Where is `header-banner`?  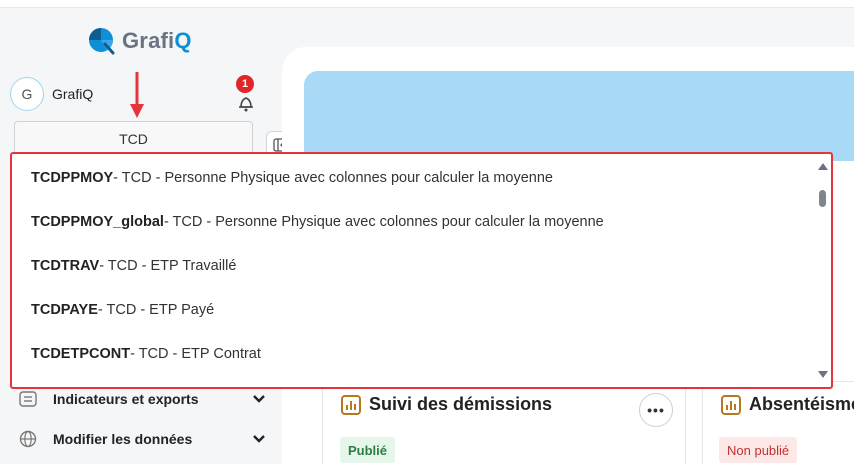
header-banner is located at coordinates (579, 116).